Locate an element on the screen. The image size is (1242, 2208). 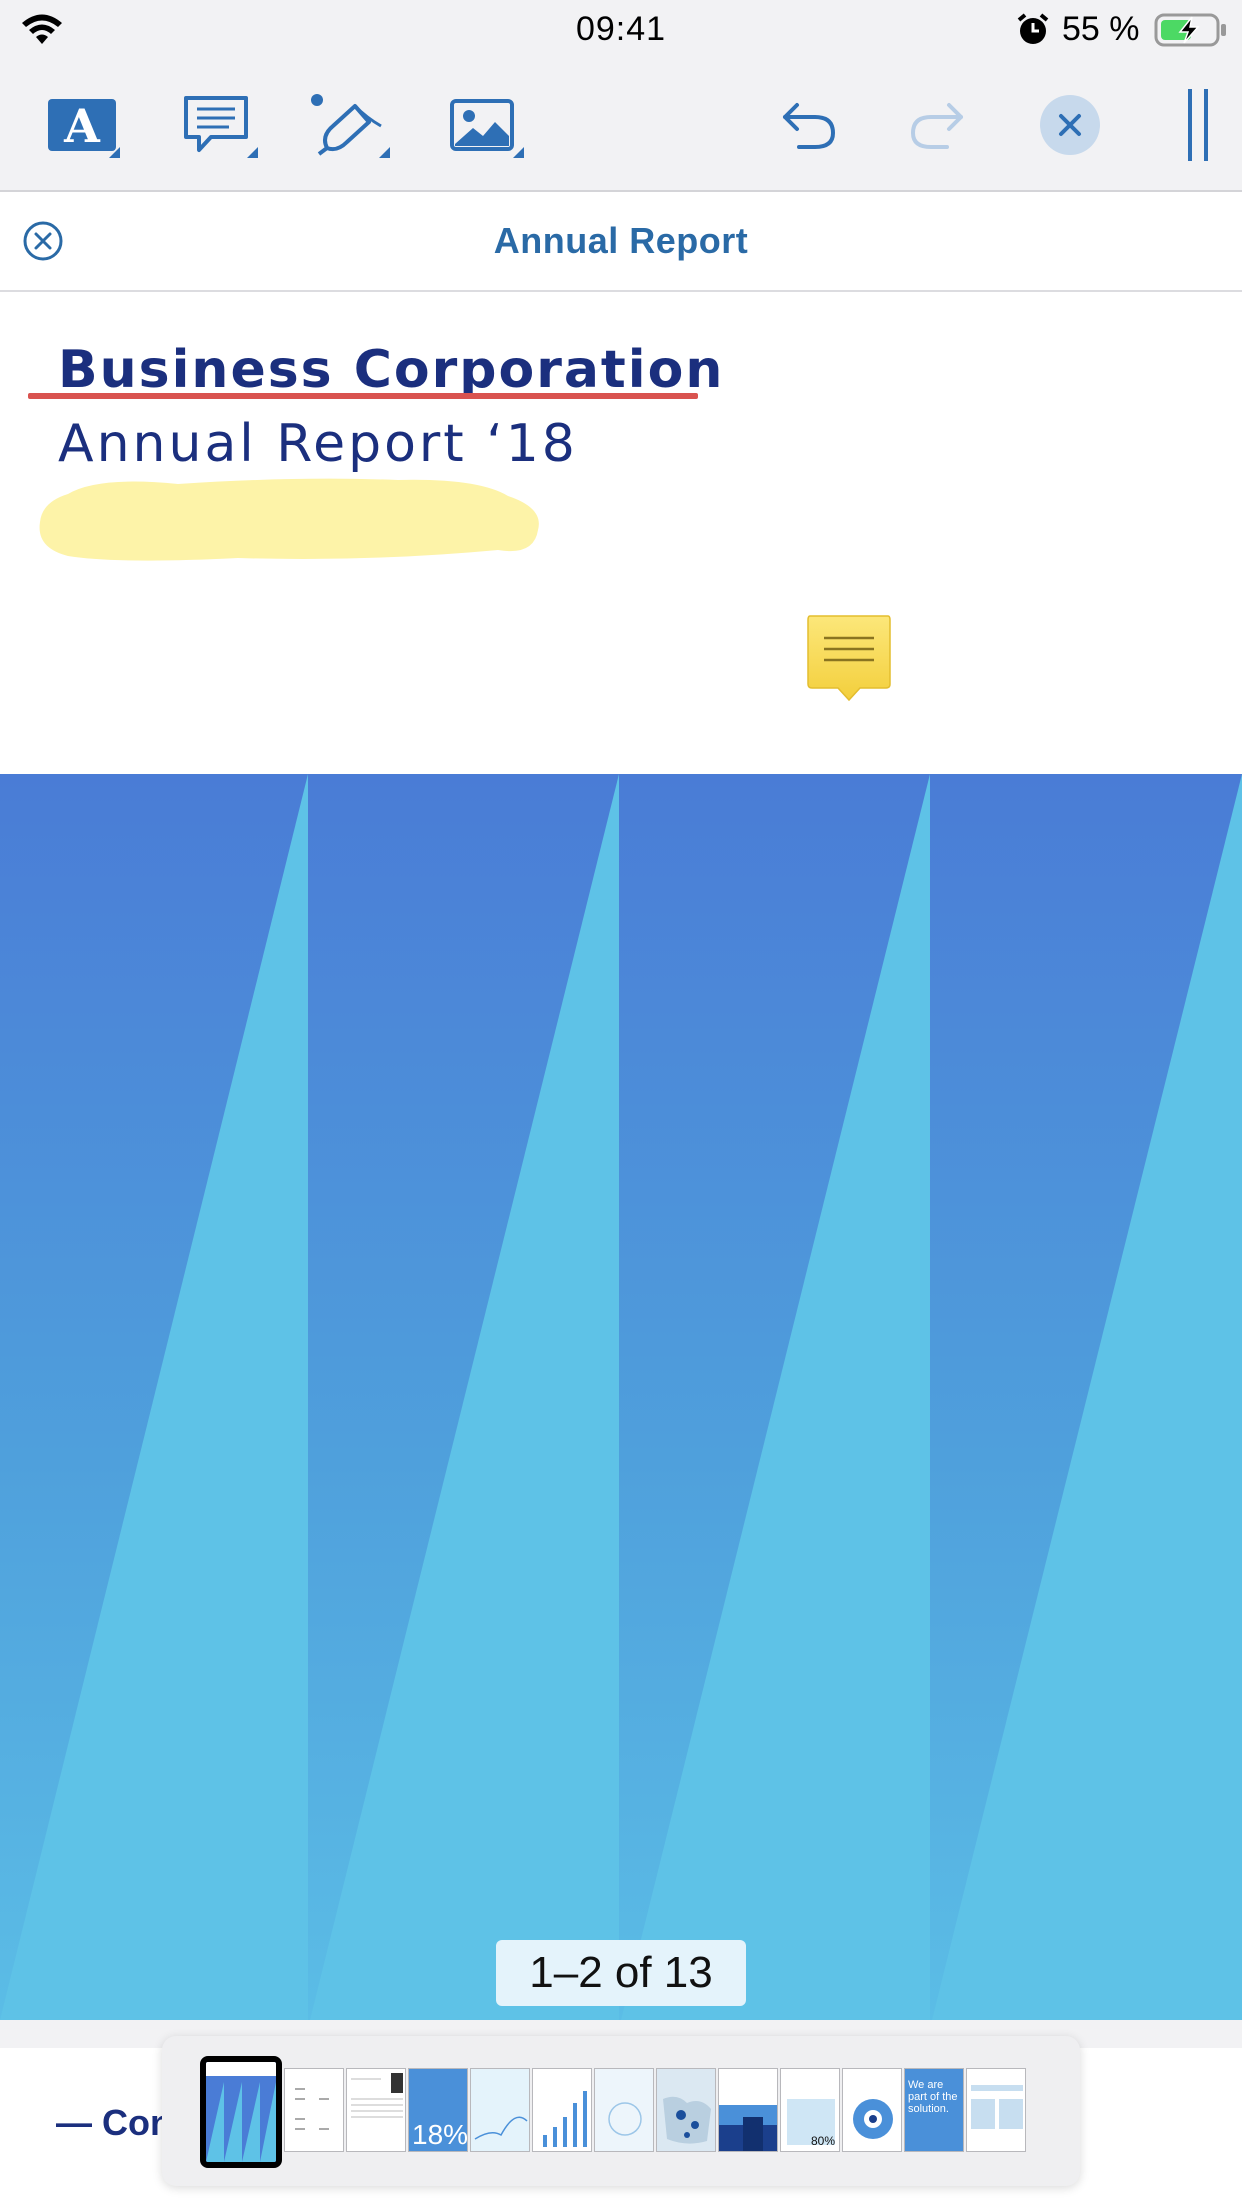
thumbnail-strip: 18% 80% We are part of the solution. is located at coordinates (621, 2111).